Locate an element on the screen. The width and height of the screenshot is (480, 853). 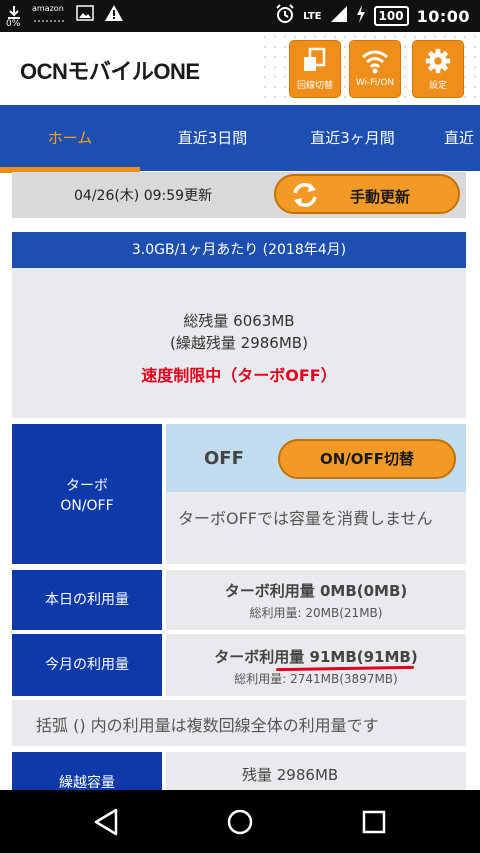
image-icon is located at coordinates (85, 14).